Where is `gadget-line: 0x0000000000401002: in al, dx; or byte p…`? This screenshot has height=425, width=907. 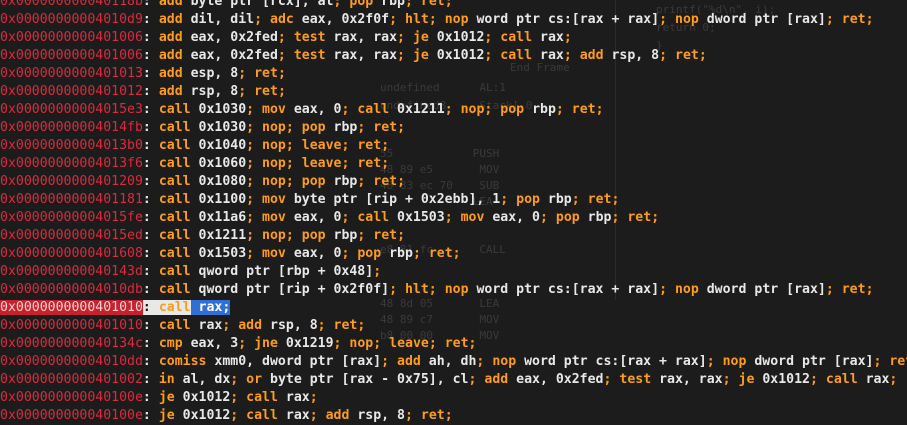
gadget-line: 0x0000000000401002: in al, dx; or byte p… is located at coordinates (453, 380).